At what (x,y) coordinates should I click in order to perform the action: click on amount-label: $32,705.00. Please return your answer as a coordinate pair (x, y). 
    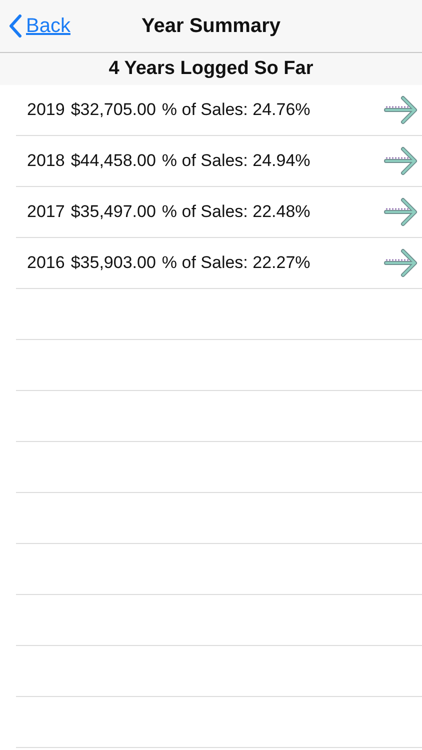
    Looking at the image, I should click on (113, 110).